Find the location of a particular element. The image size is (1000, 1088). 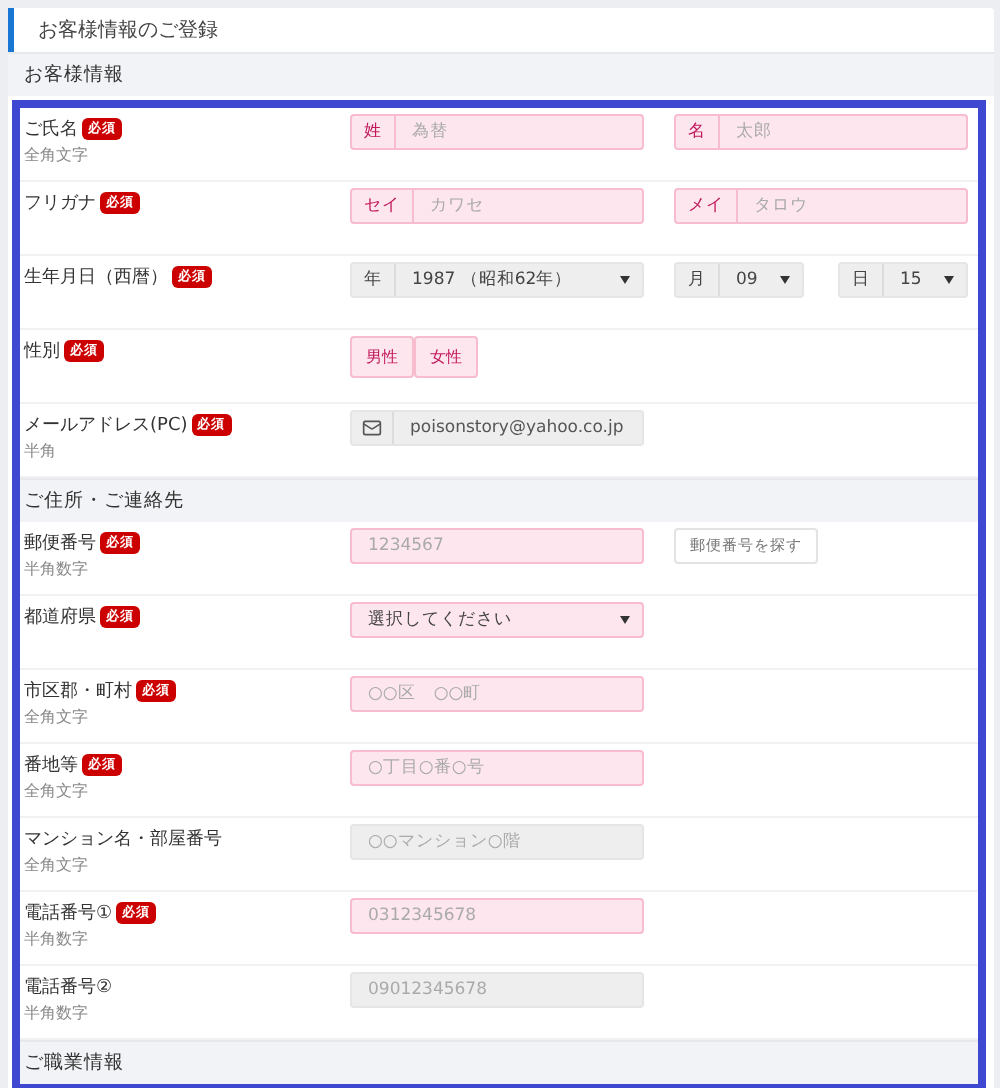

selected-value: 選択してください is located at coordinates (440, 621).